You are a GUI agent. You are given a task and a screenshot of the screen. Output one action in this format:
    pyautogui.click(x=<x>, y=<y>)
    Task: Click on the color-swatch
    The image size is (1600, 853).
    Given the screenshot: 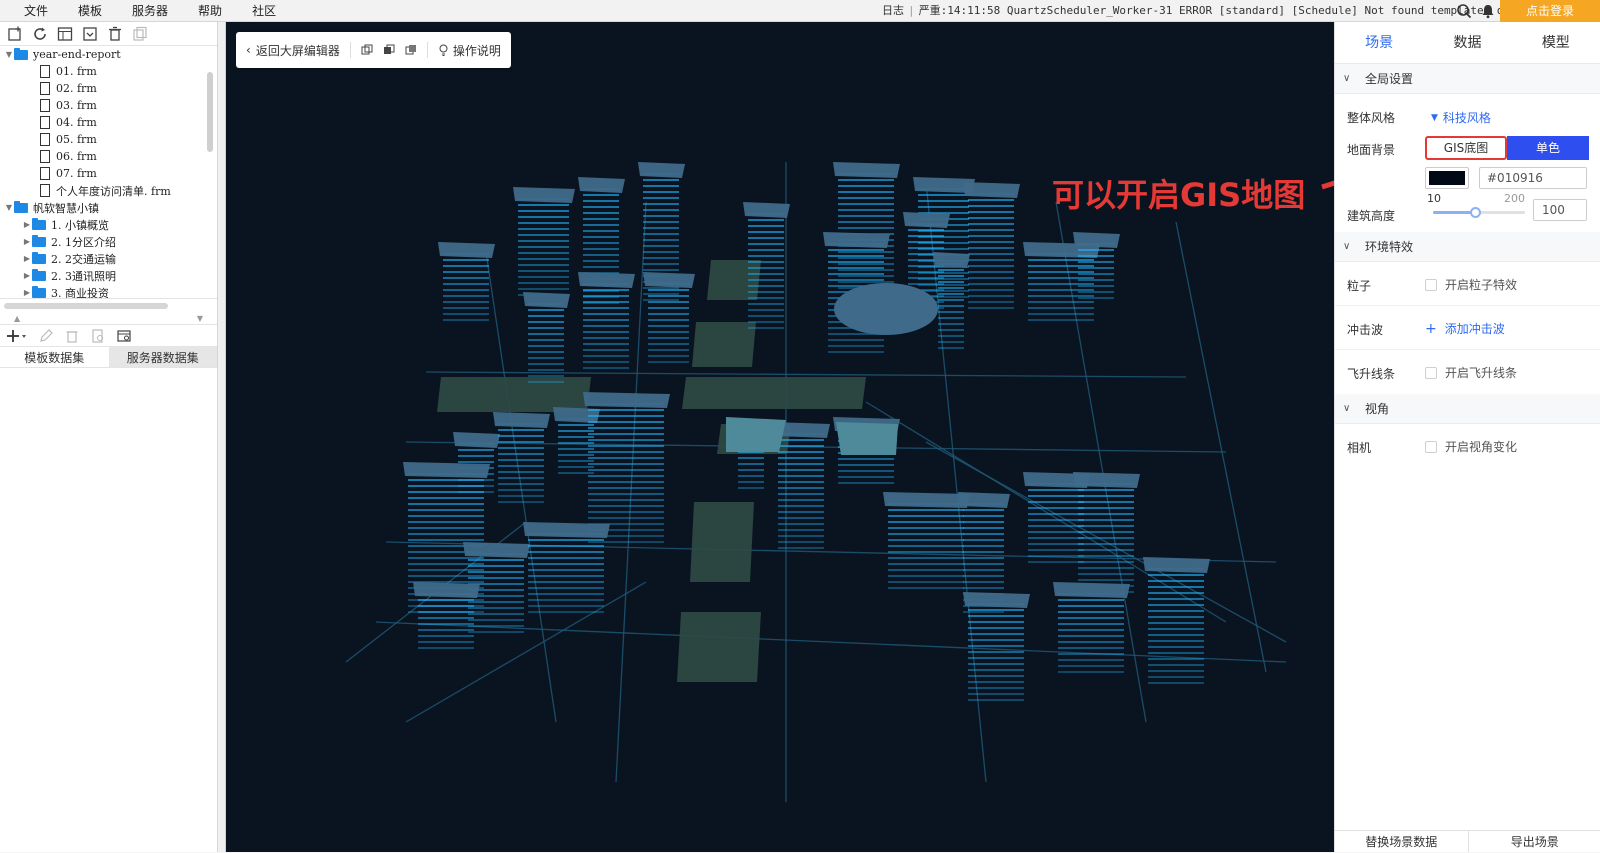 What is the action you would take?
    pyautogui.click(x=1447, y=178)
    